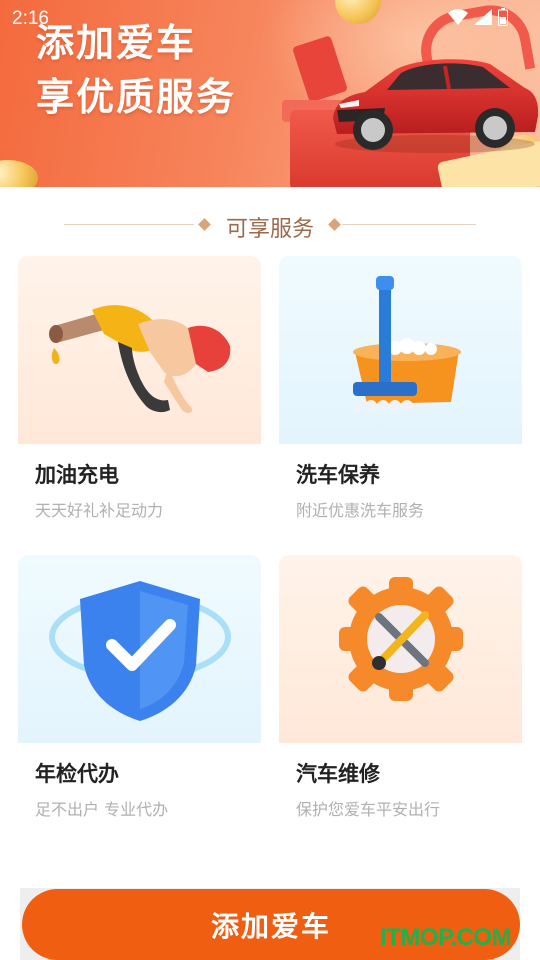  Describe the element at coordinates (77, 774) in the screenshot. I see `service-title: 年检代办` at that location.